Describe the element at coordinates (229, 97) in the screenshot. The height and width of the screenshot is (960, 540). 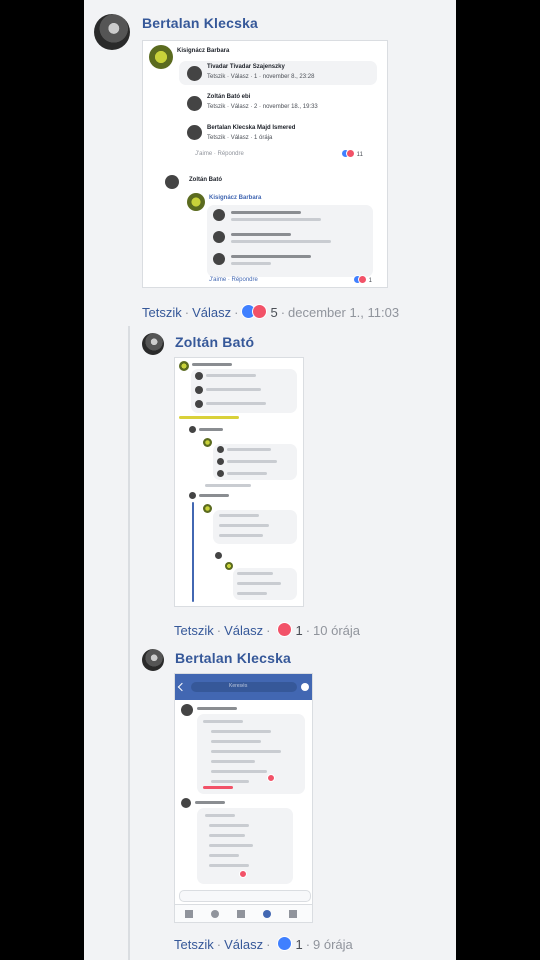
I see `reply-author: Zoltán Bató ebi` at that location.